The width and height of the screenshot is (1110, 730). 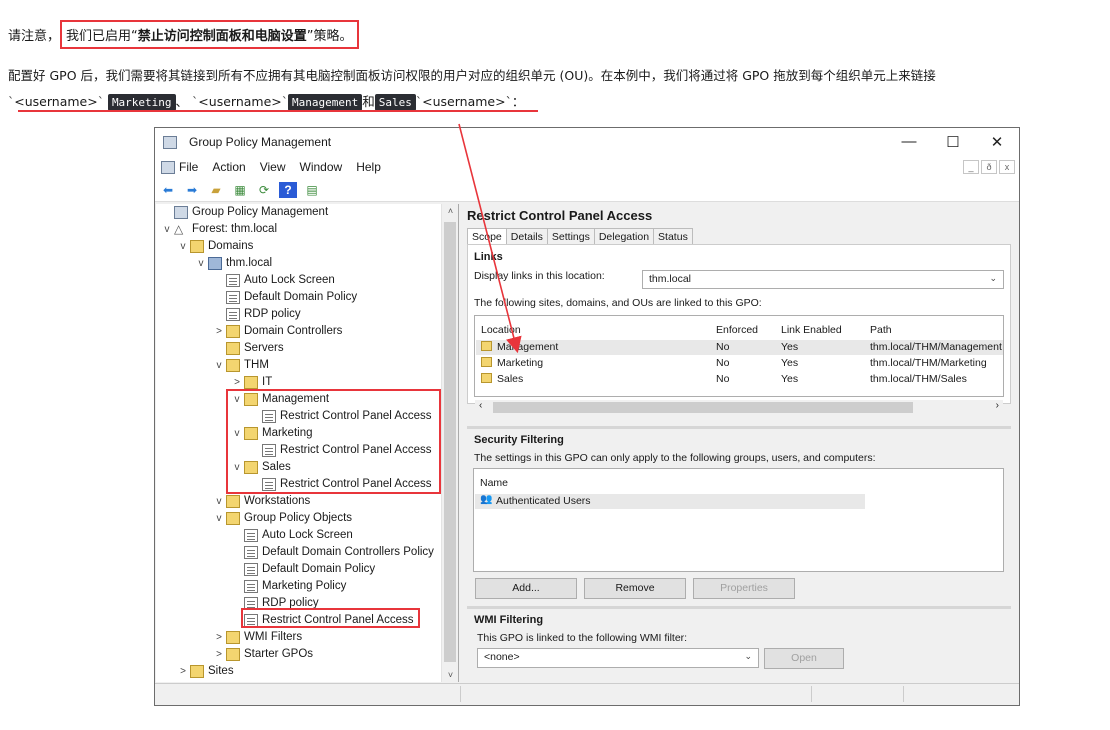 What do you see at coordinates (240, 190) in the screenshot?
I see `show-hide-tree-icon: ▦` at bounding box center [240, 190].